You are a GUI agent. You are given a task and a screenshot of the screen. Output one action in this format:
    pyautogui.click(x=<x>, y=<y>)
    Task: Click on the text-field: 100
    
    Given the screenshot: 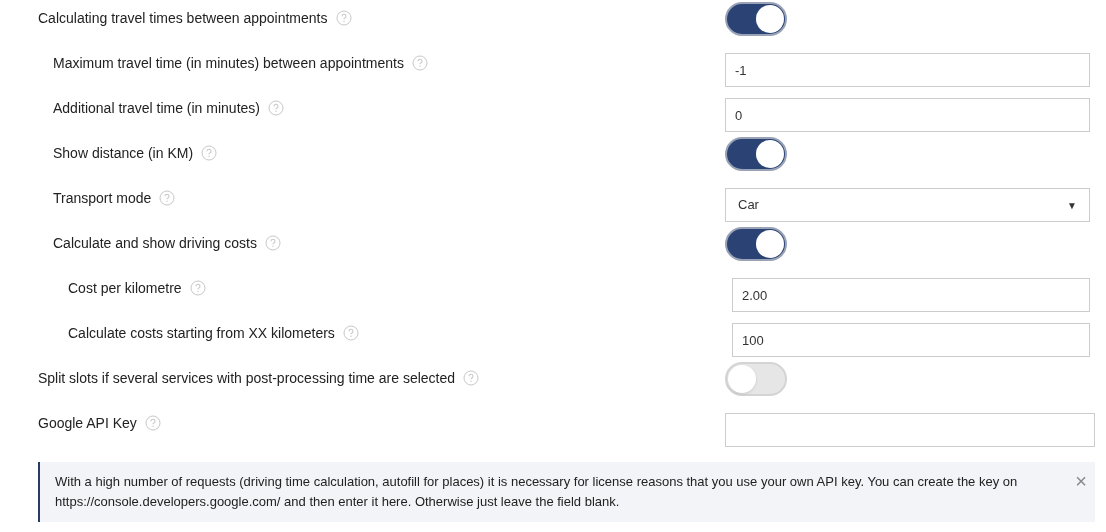 What is the action you would take?
    pyautogui.click(x=911, y=340)
    